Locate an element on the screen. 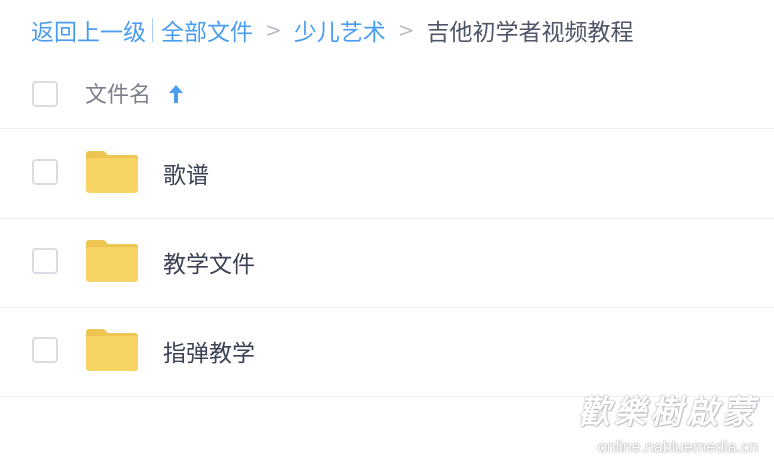 The width and height of the screenshot is (774, 468). watermark-url: online.nabluemedia.cn is located at coordinates (677, 447).